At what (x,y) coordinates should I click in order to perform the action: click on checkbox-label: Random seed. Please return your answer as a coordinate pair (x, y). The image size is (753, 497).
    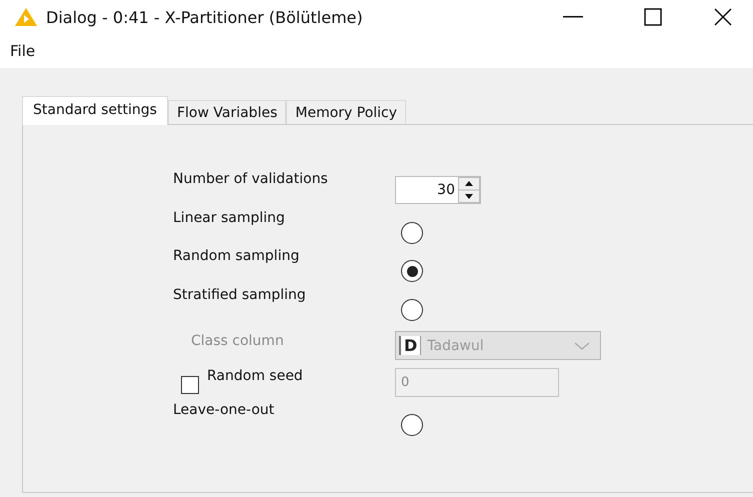
    Looking at the image, I should click on (255, 376).